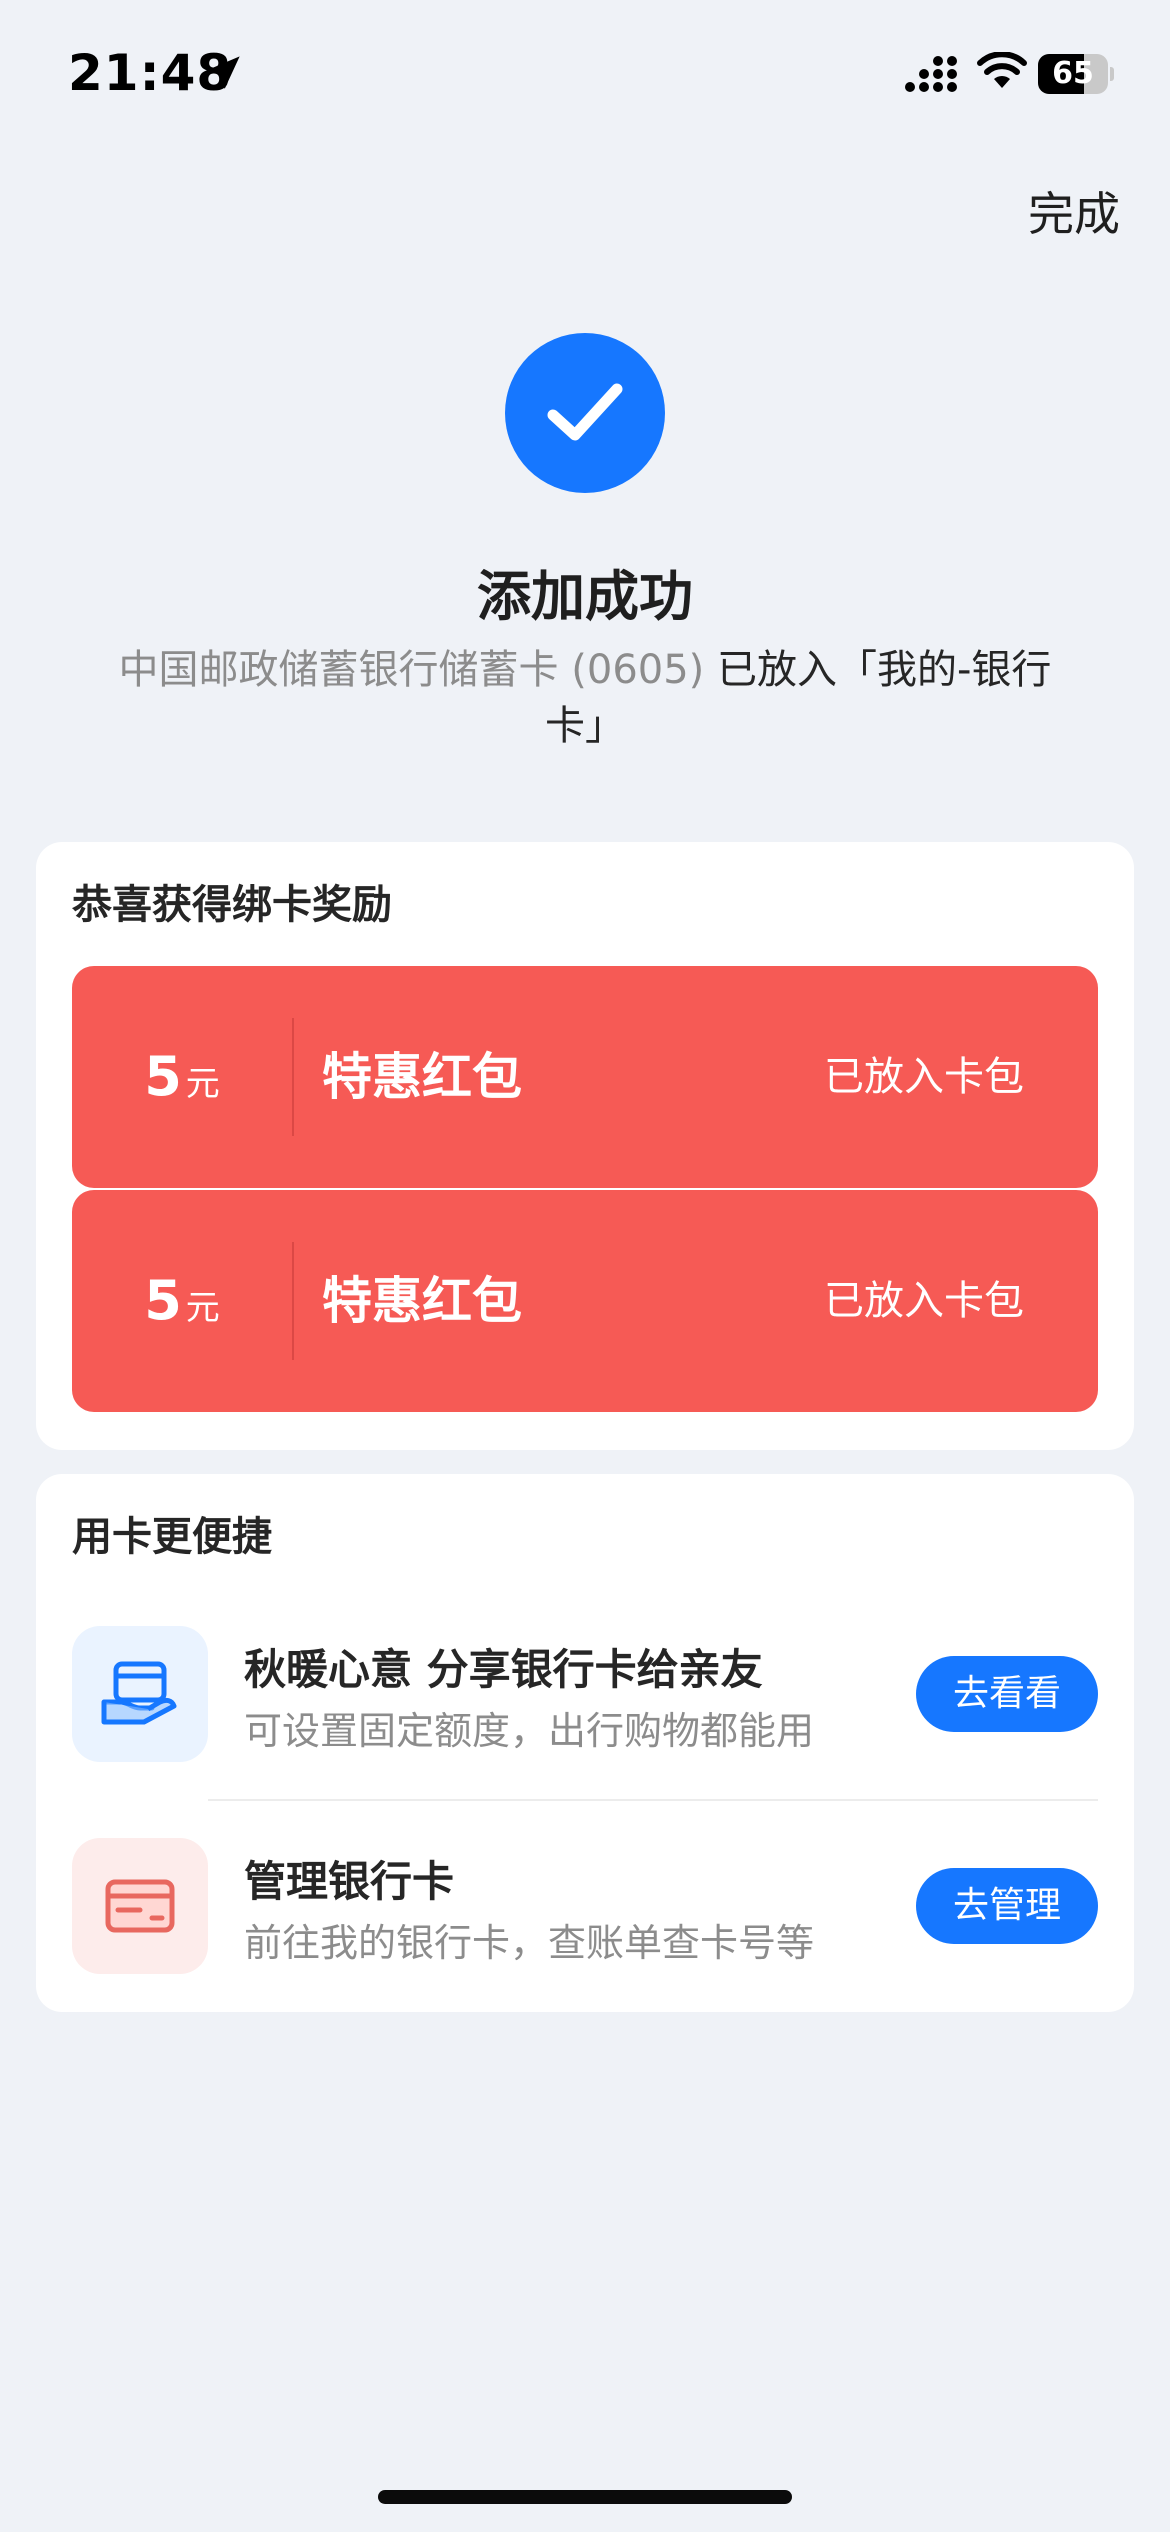 Image resolution: width=1170 pixels, height=2532 pixels. What do you see at coordinates (585, 2497) in the screenshot?
I see `home-indicator` at bounding box center [585, 2497].